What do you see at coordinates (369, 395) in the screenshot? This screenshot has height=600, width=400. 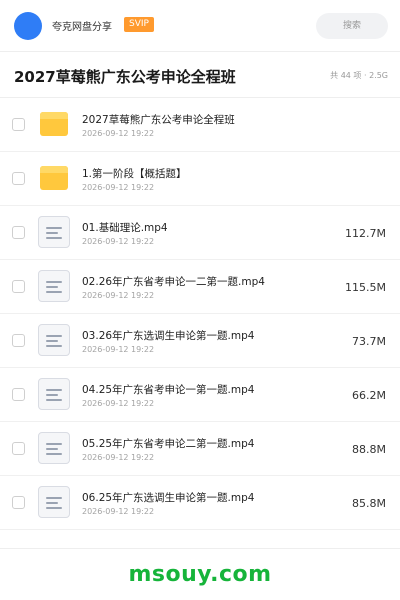 I see `item-size: 66.2M` at bounding box center [369, 395].